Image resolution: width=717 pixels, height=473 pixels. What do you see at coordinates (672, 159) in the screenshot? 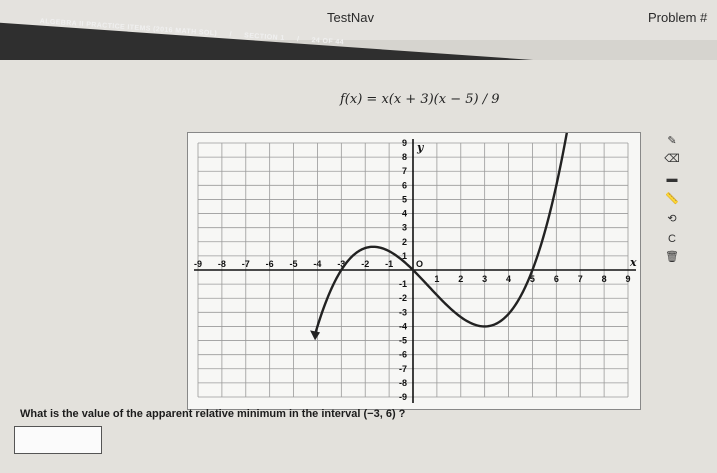
I see `eraser-icon: ⌫` at bounding box center [672, 159].